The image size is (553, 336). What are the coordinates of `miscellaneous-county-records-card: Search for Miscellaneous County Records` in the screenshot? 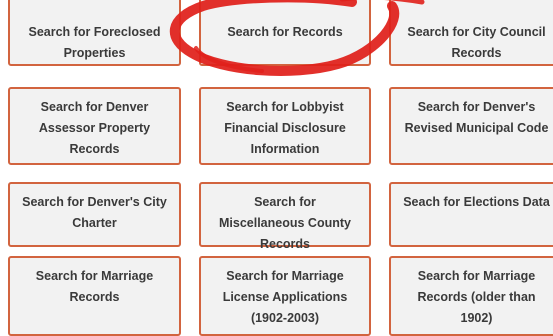 It's located at (285, 216).